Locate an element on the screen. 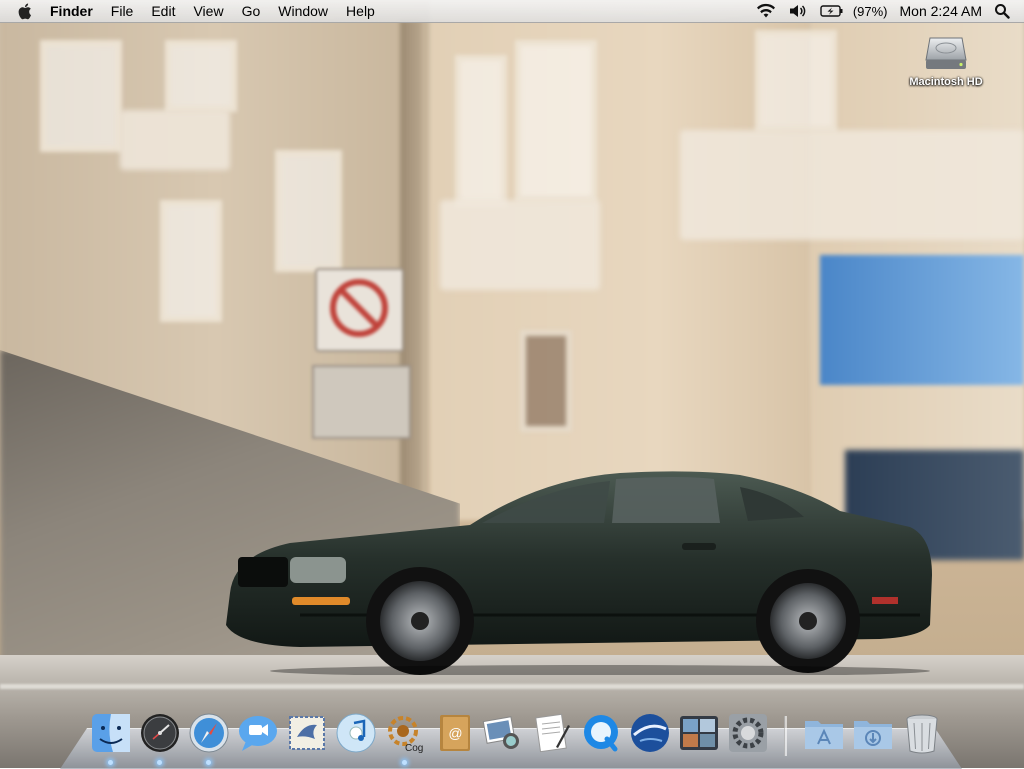 This screenshot has width=1024, height=769. dock-item-itunes is located at coordinates (356, 733).